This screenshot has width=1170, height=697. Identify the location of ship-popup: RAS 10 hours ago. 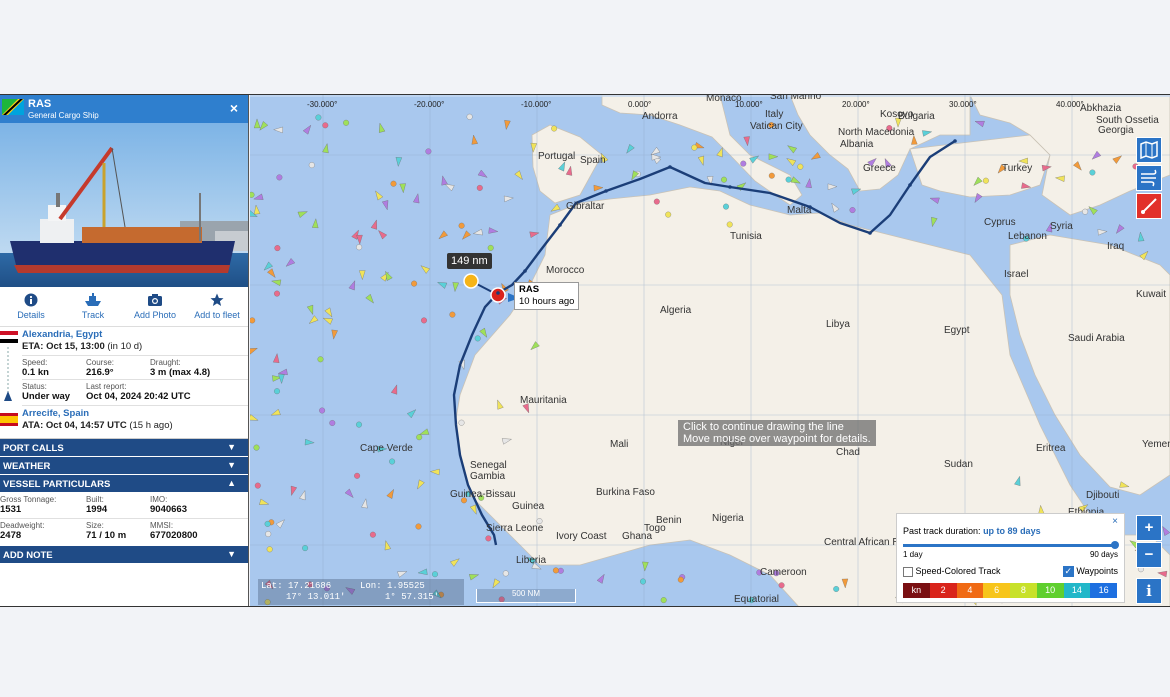
(547, 296).